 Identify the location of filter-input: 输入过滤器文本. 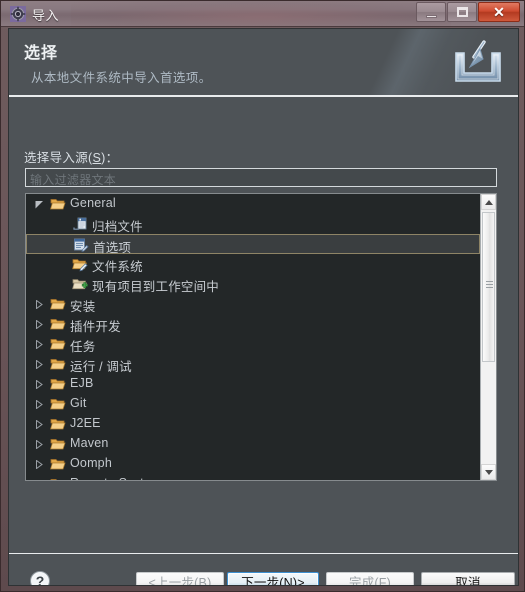
(261, 177).